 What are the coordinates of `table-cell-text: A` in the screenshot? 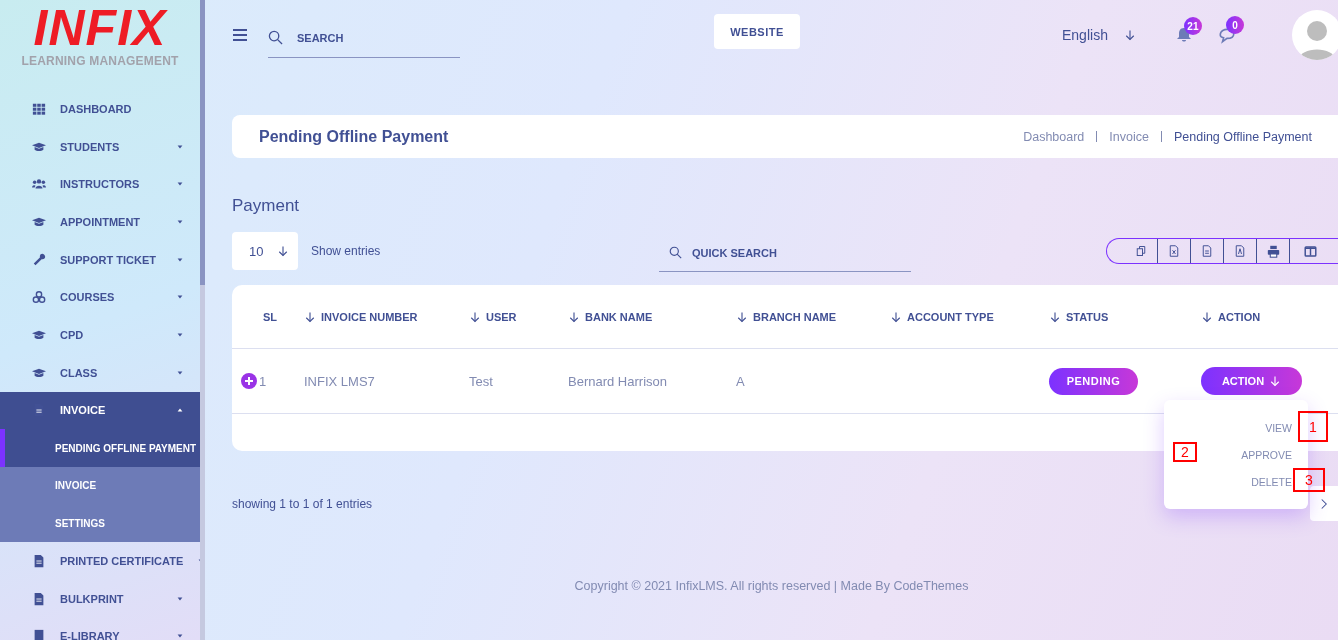 It's located at (741, 381).